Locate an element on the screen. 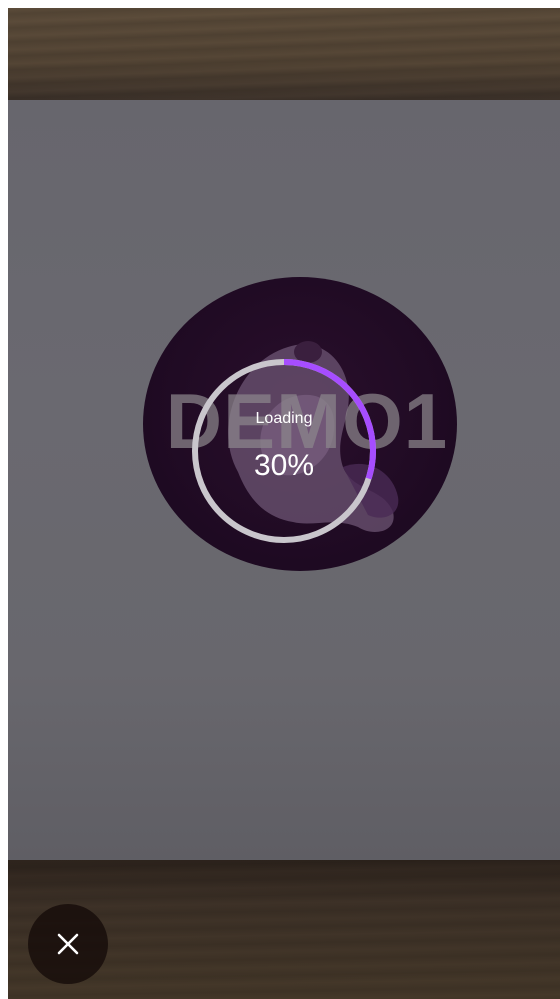 Image resolution: width=560 pixels, height=999 pixels. loading-percent: 30% is located at coordinates (284, 465).